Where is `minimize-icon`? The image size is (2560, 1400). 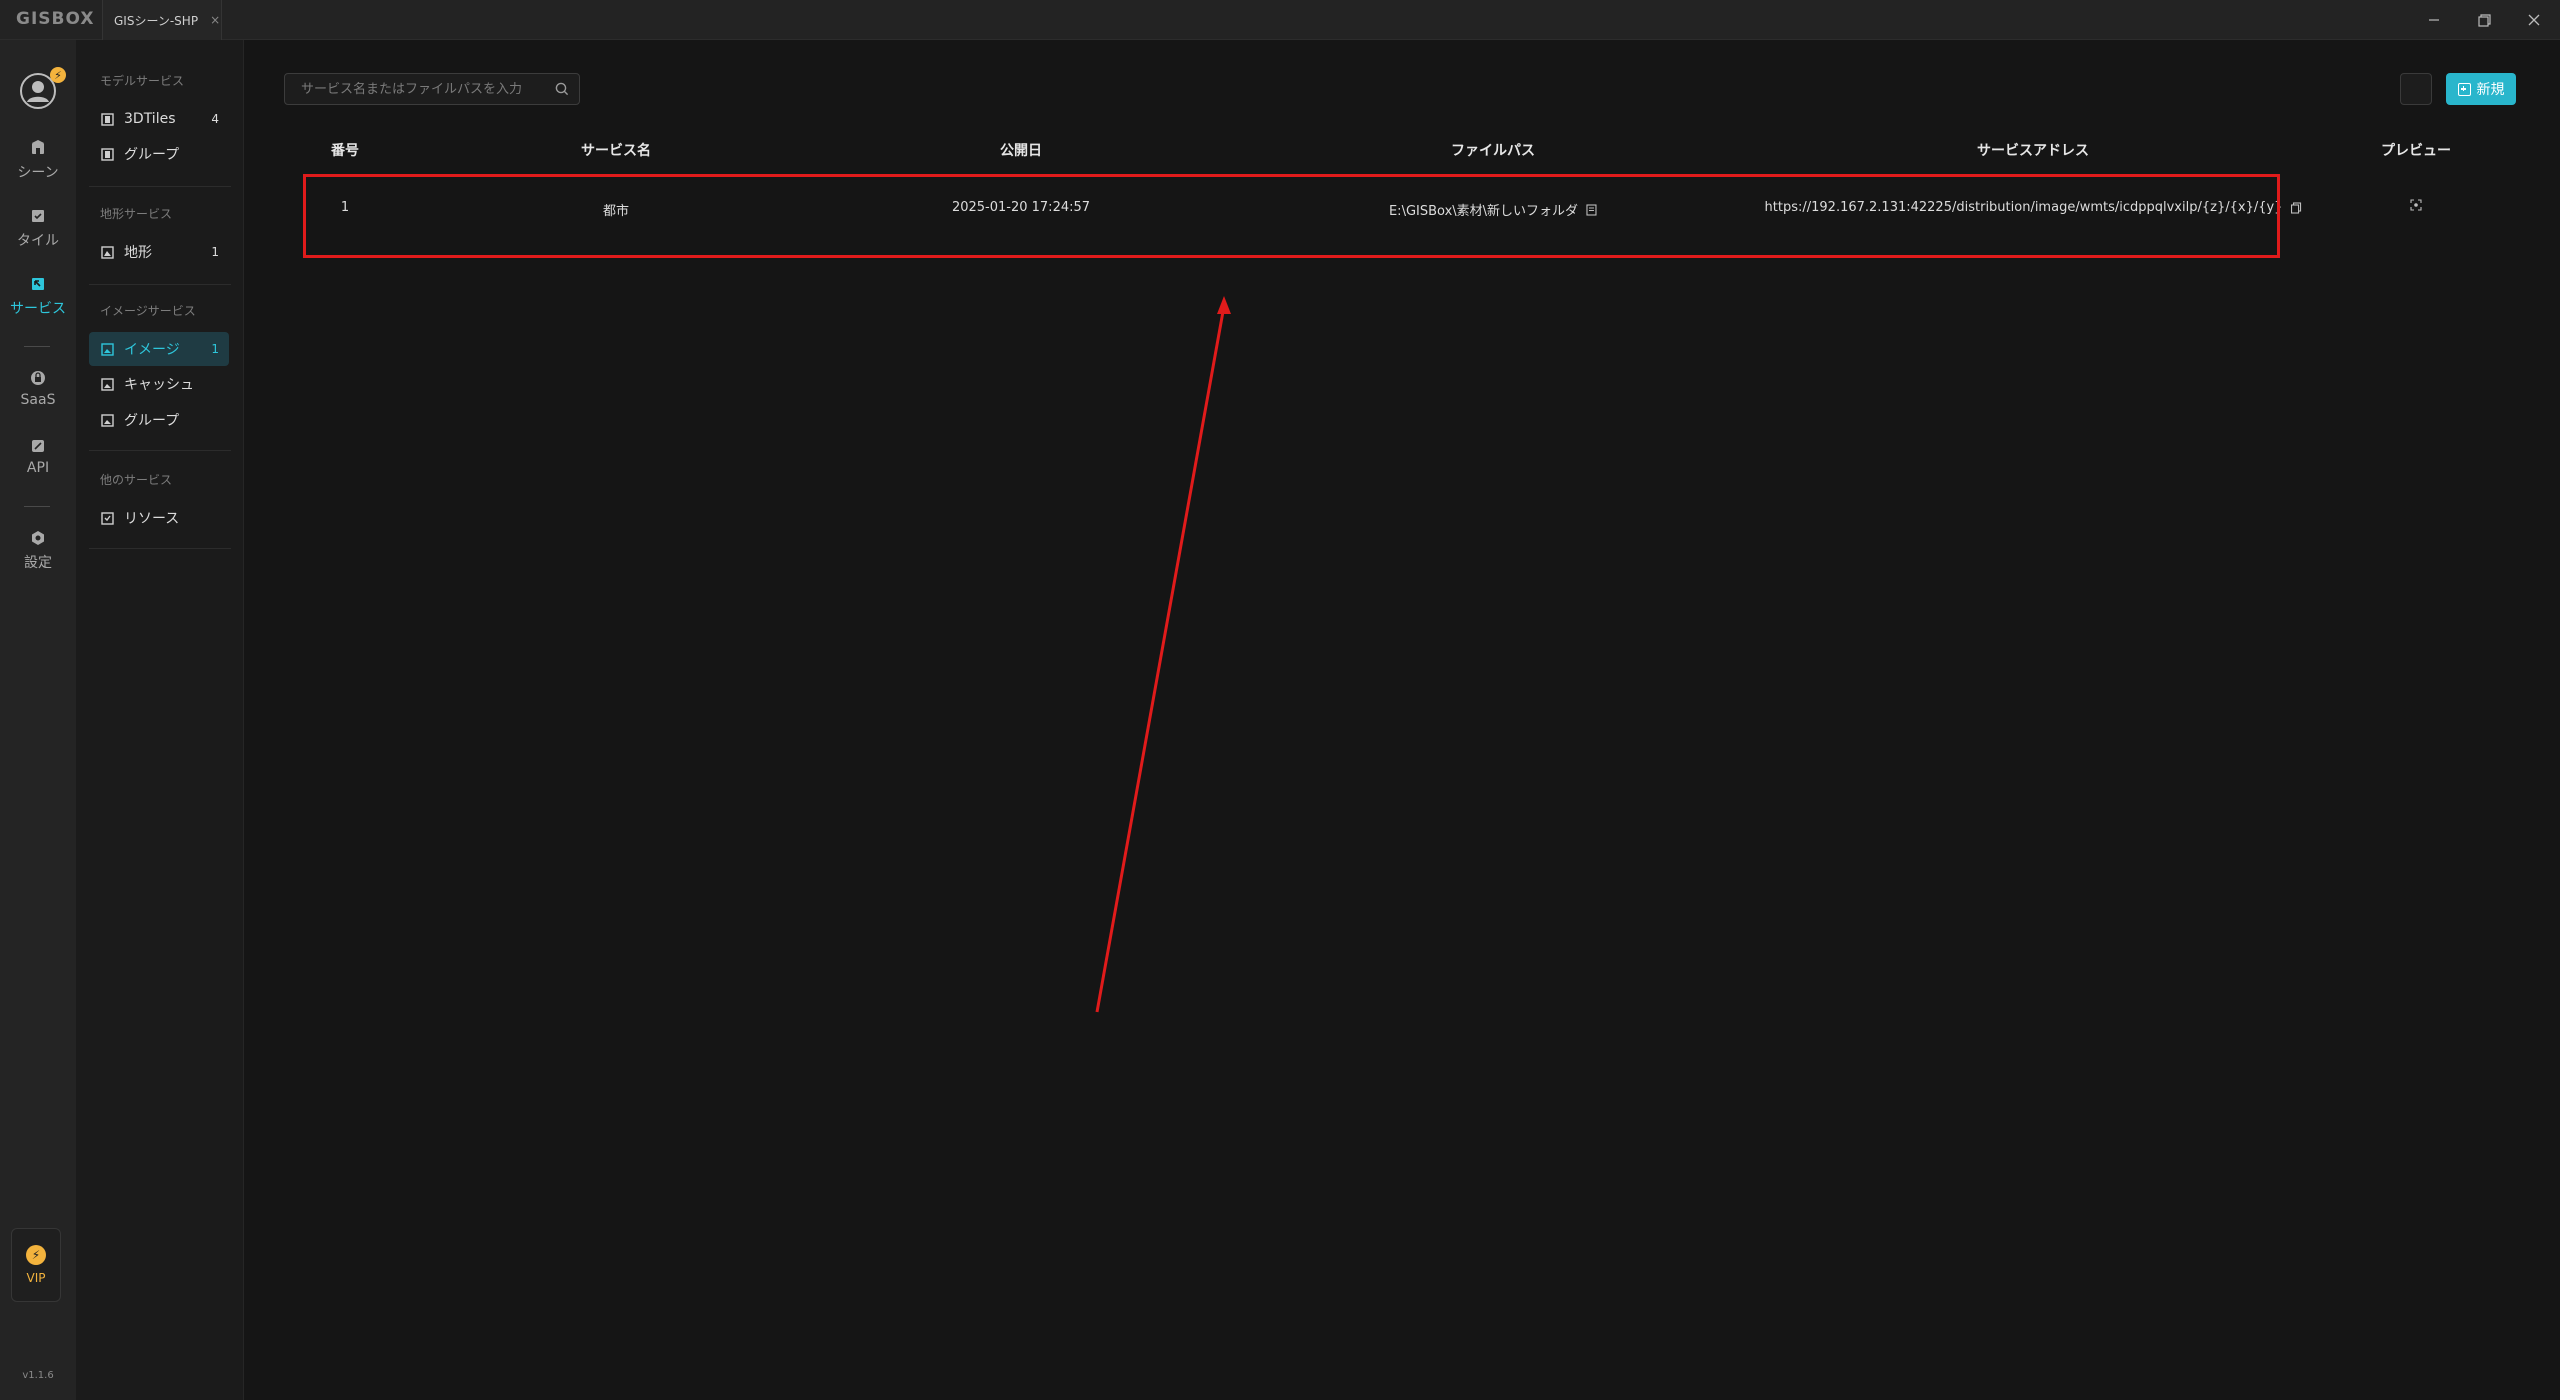
minimize-icon is located at coordinates (2434, 20).